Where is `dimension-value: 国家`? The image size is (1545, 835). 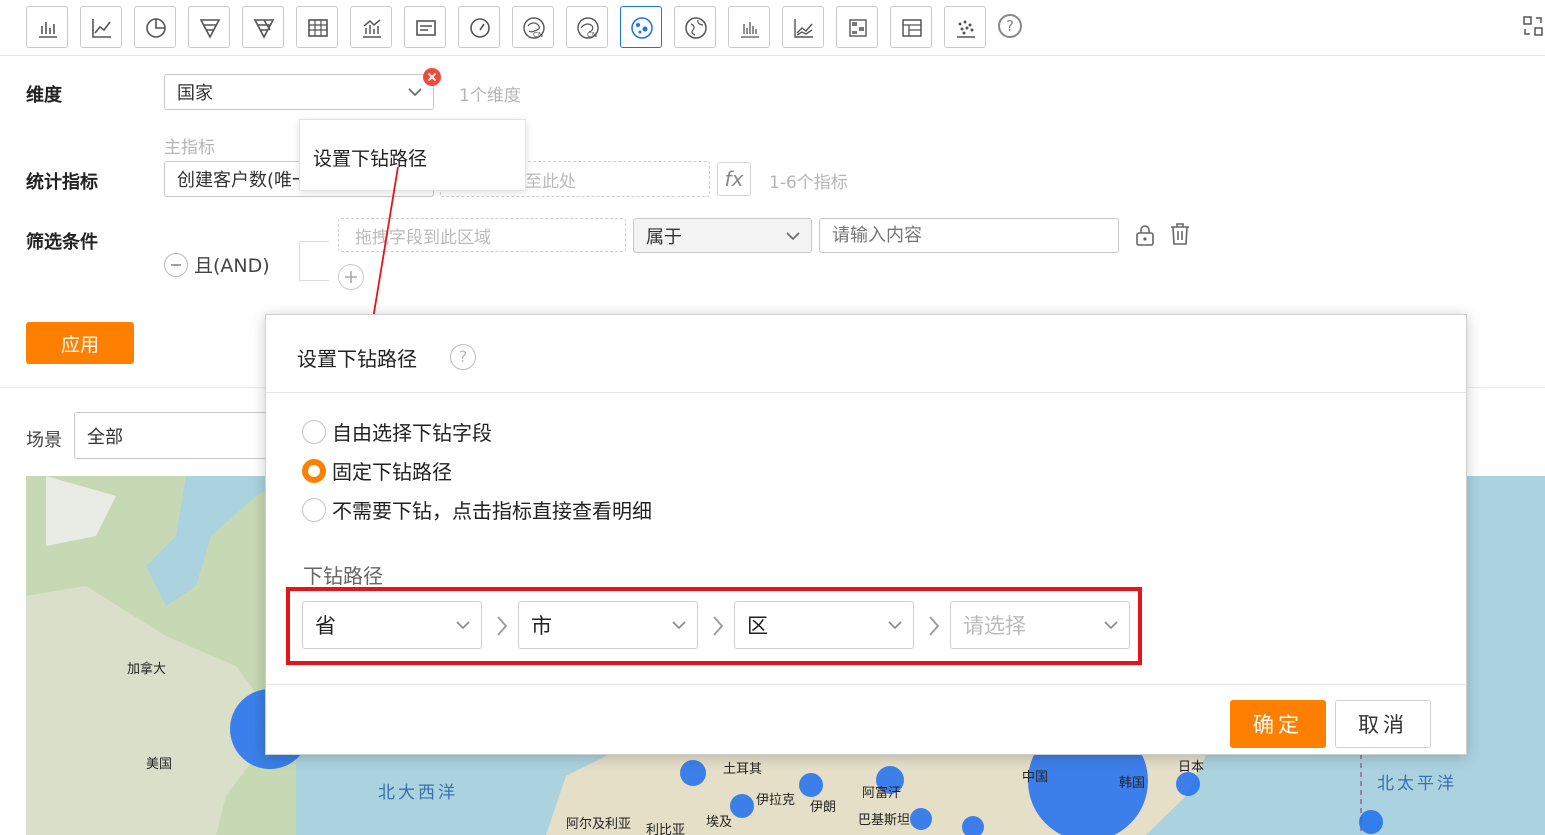
dimension-value: 国家 is located at coordinates (195, 93).